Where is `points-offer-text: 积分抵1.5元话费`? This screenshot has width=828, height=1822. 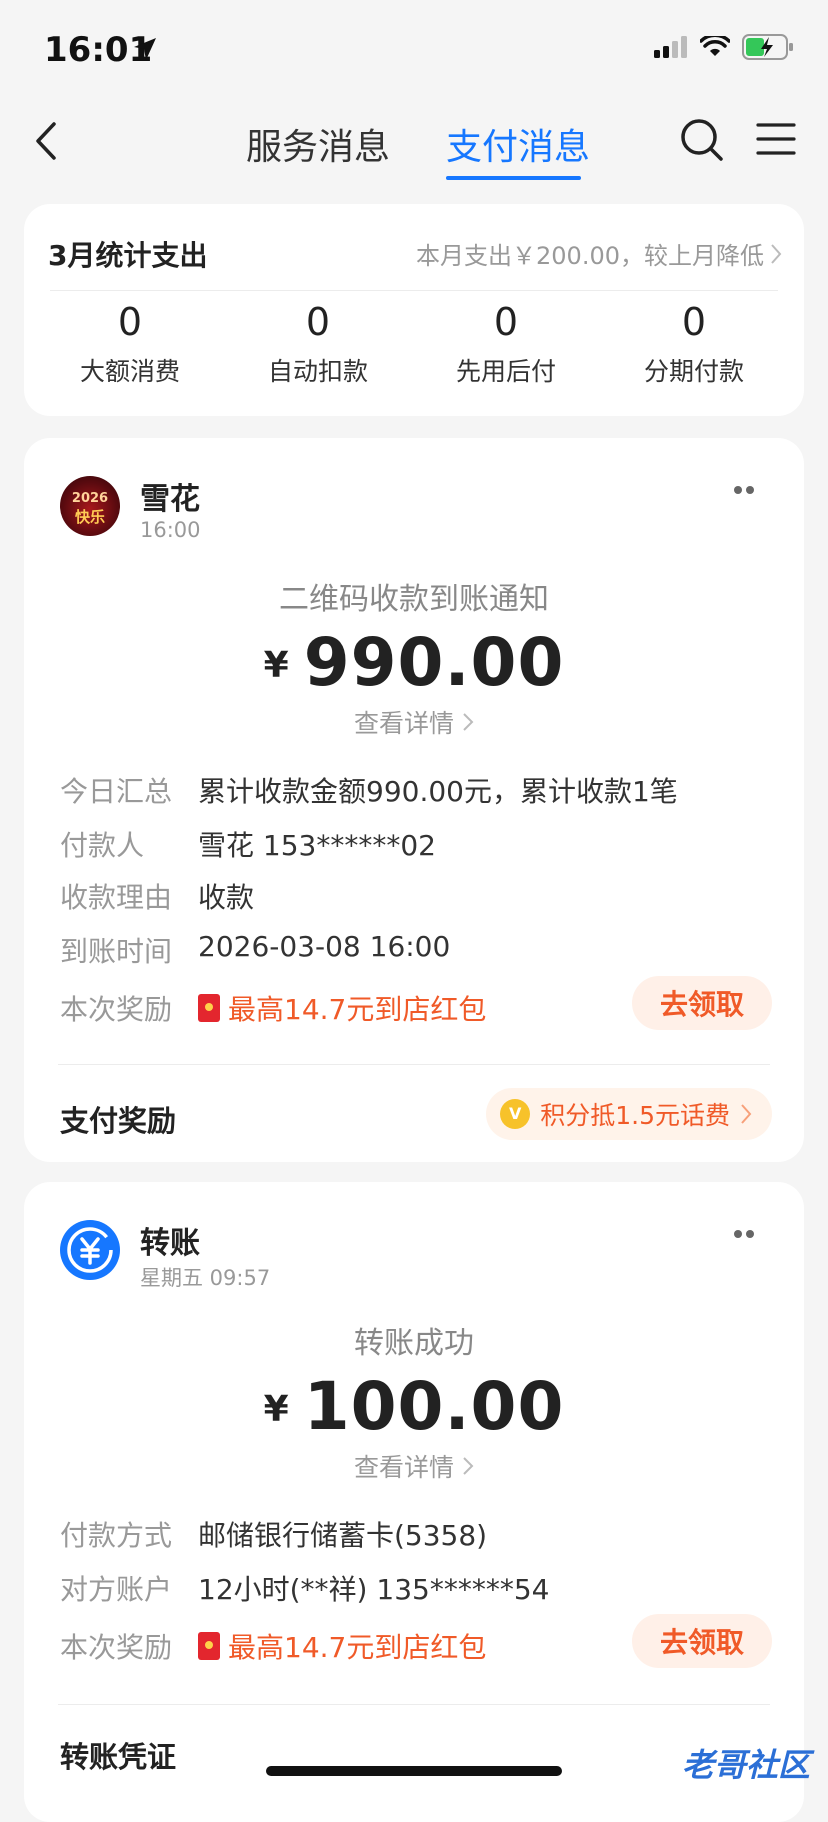
points-offer-text: 积分抵1.5元话费 is located at coordinates (635, 1115).